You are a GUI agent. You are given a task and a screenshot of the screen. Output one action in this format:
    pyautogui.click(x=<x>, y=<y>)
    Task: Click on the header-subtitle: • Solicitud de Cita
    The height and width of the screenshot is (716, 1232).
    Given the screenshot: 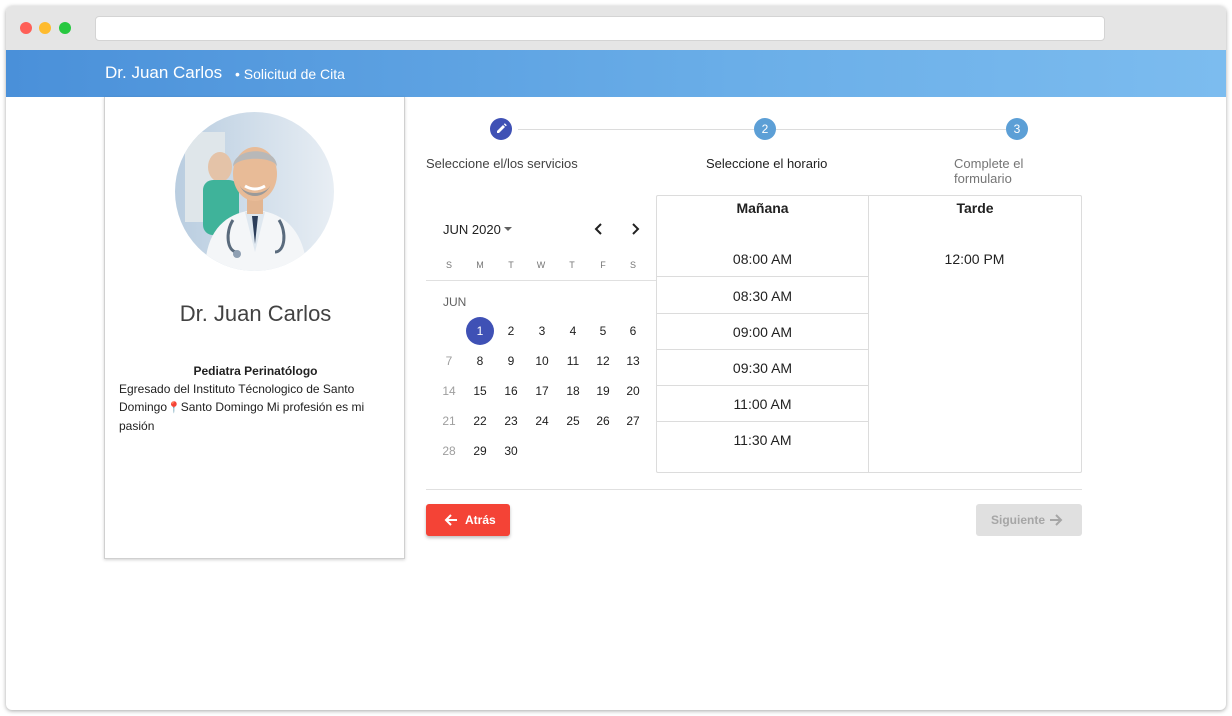 What is the action you would take?
    pyautogui.click(x=290, y=74)
    